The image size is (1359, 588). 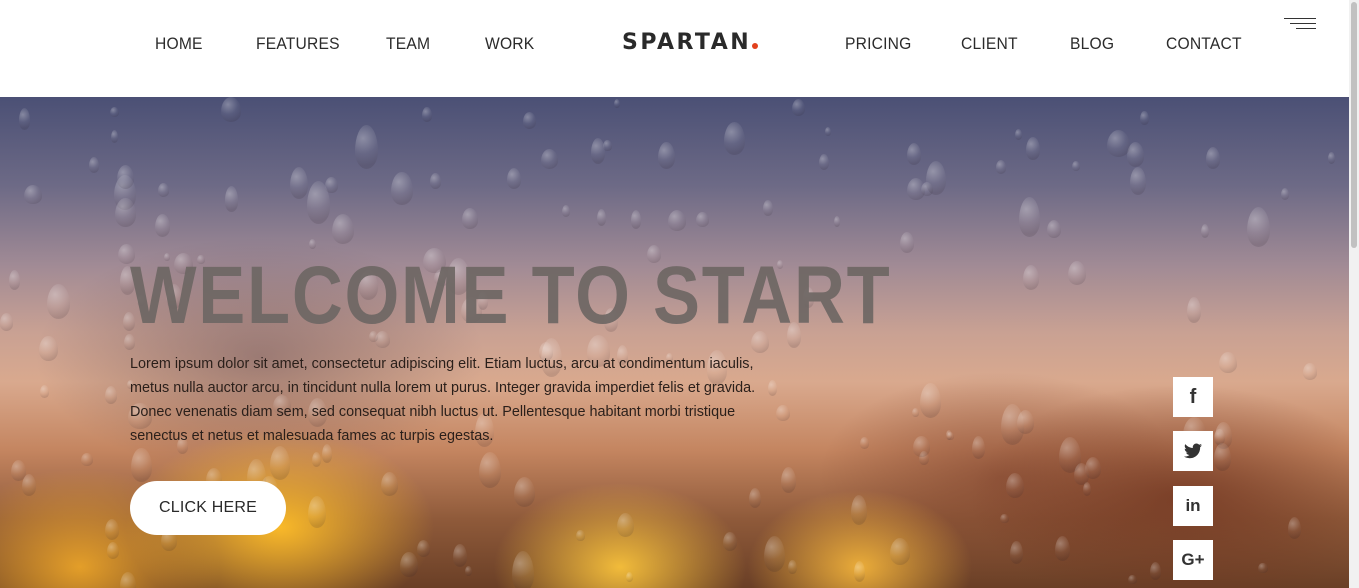 I want to click on logo-dot, so click(x=755, y=46).